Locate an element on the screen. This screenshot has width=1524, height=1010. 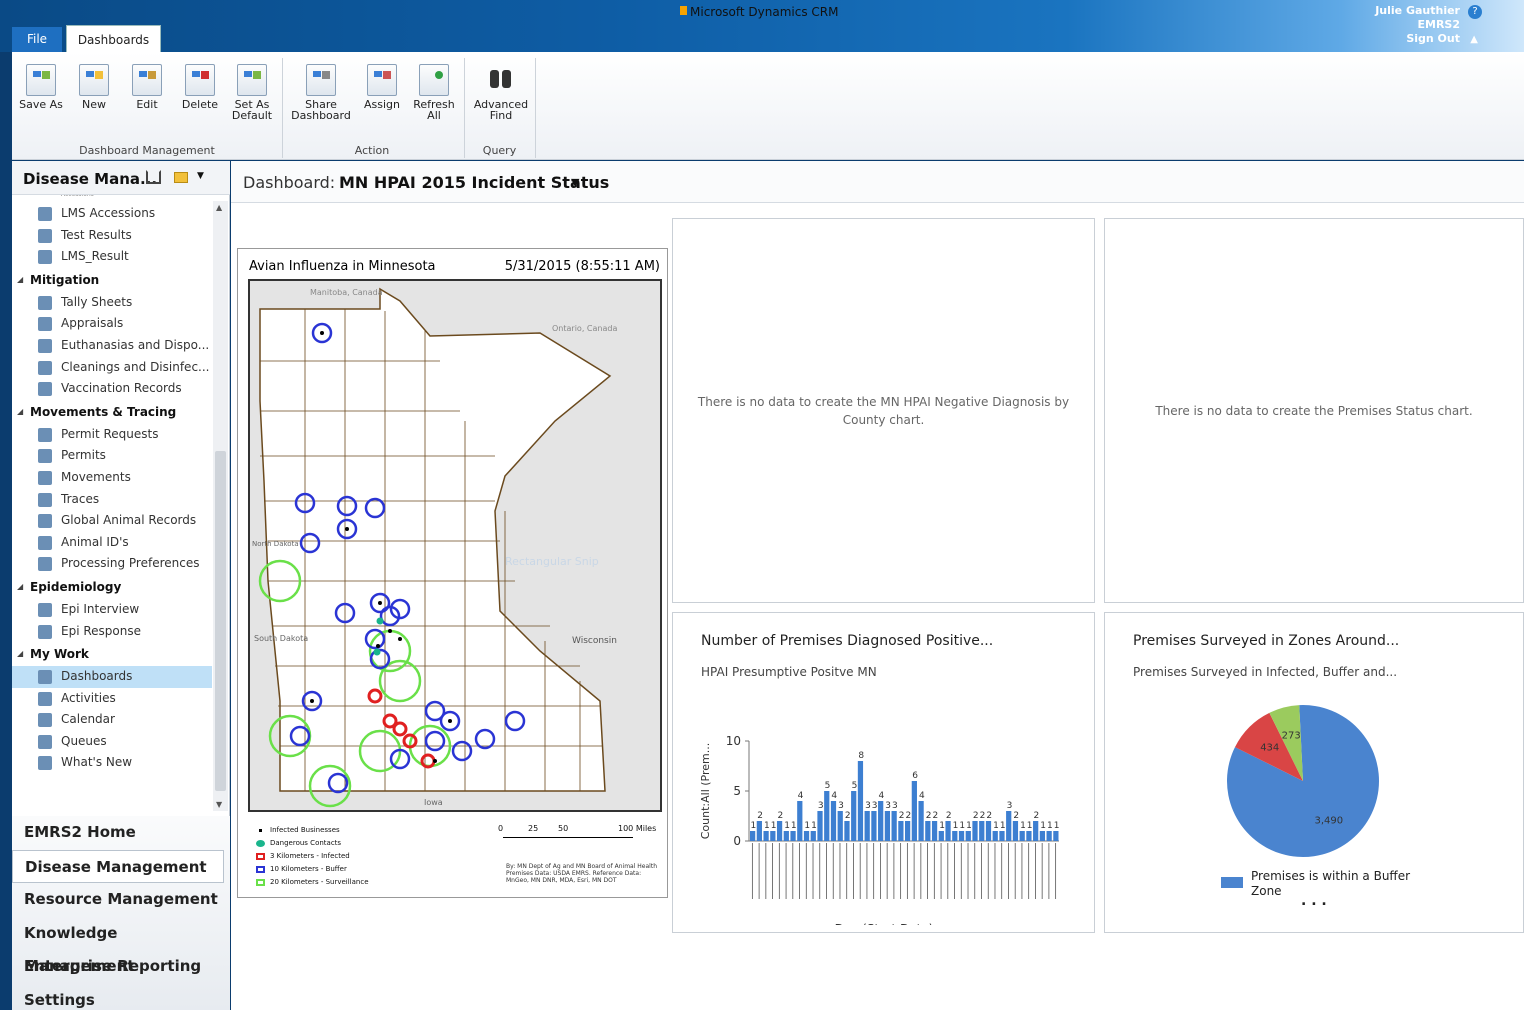
advanced-find-button: Advanced Find is located at coordinates (501, 91).